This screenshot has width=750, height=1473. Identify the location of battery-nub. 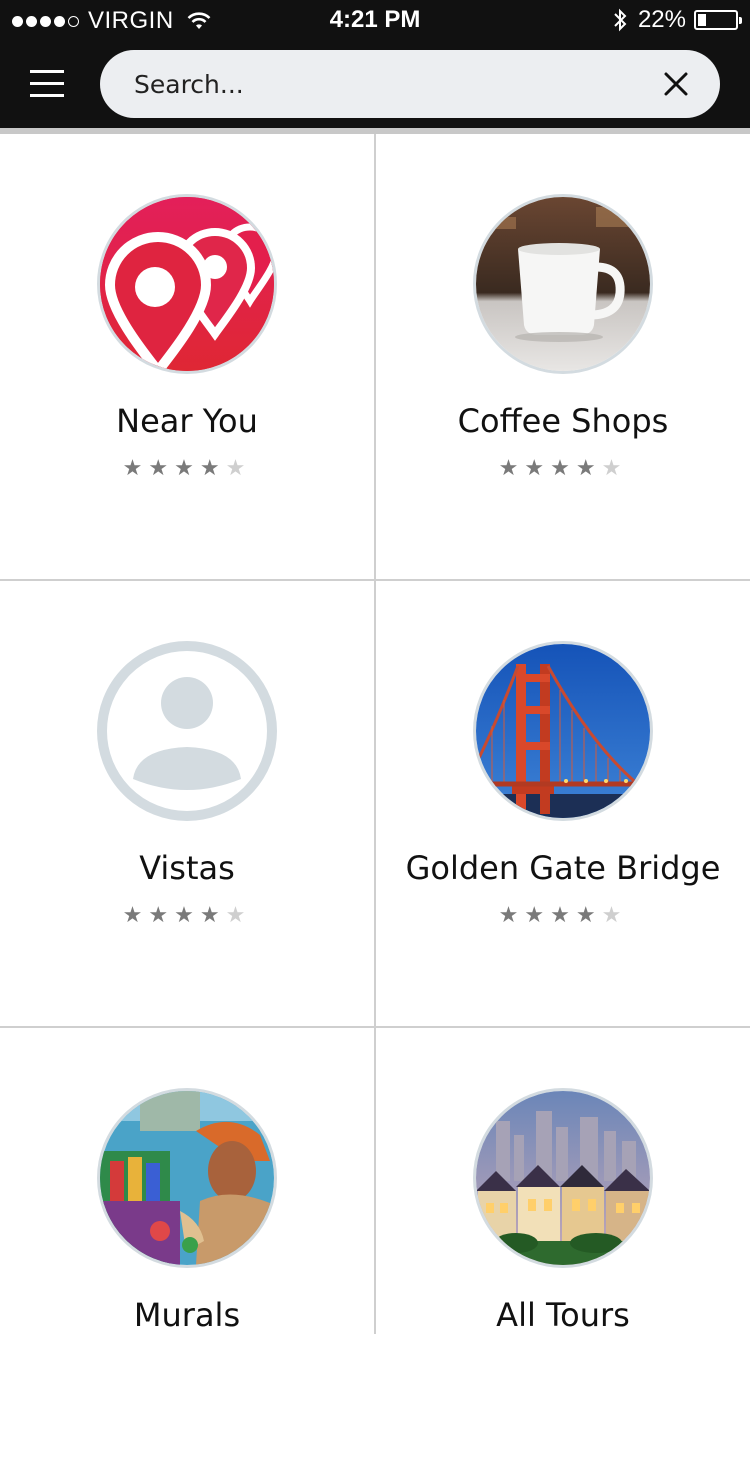
(740, 20).